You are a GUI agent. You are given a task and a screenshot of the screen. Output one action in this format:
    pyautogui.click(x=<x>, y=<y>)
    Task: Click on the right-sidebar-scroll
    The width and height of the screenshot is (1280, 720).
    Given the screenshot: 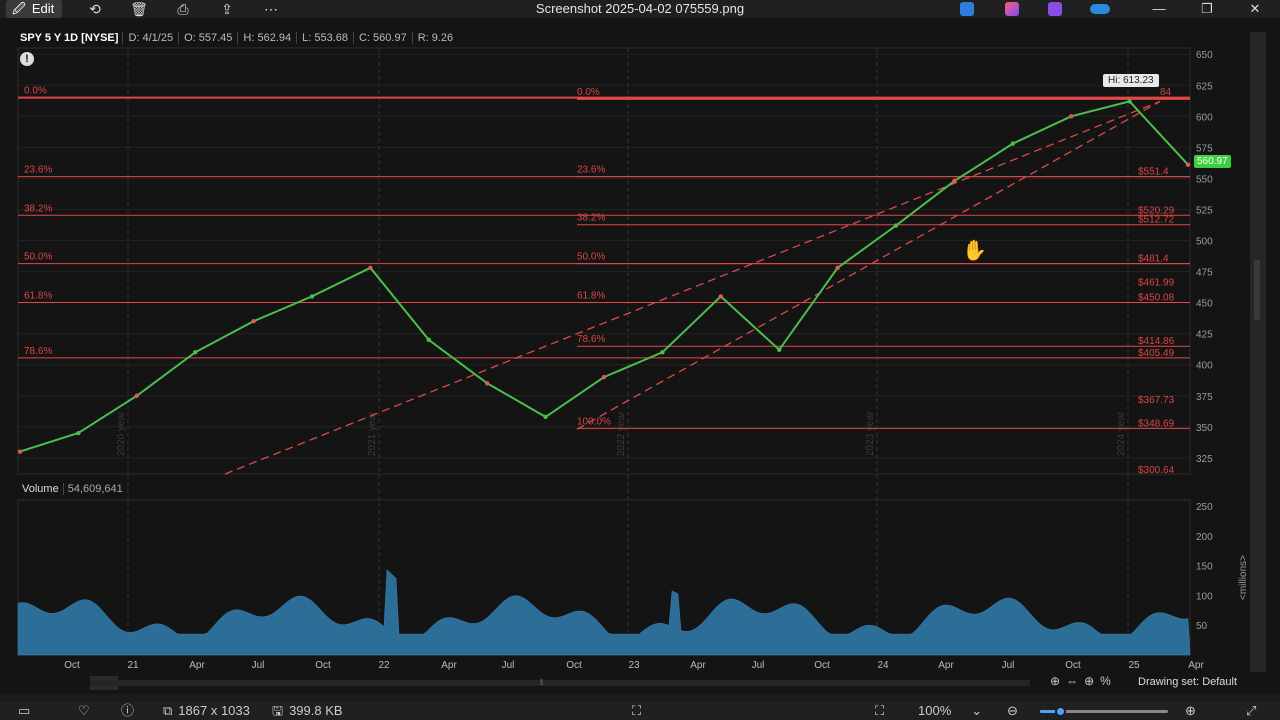 What is the action you would take?
    pyautogui.click(x=1258, y=352)
    